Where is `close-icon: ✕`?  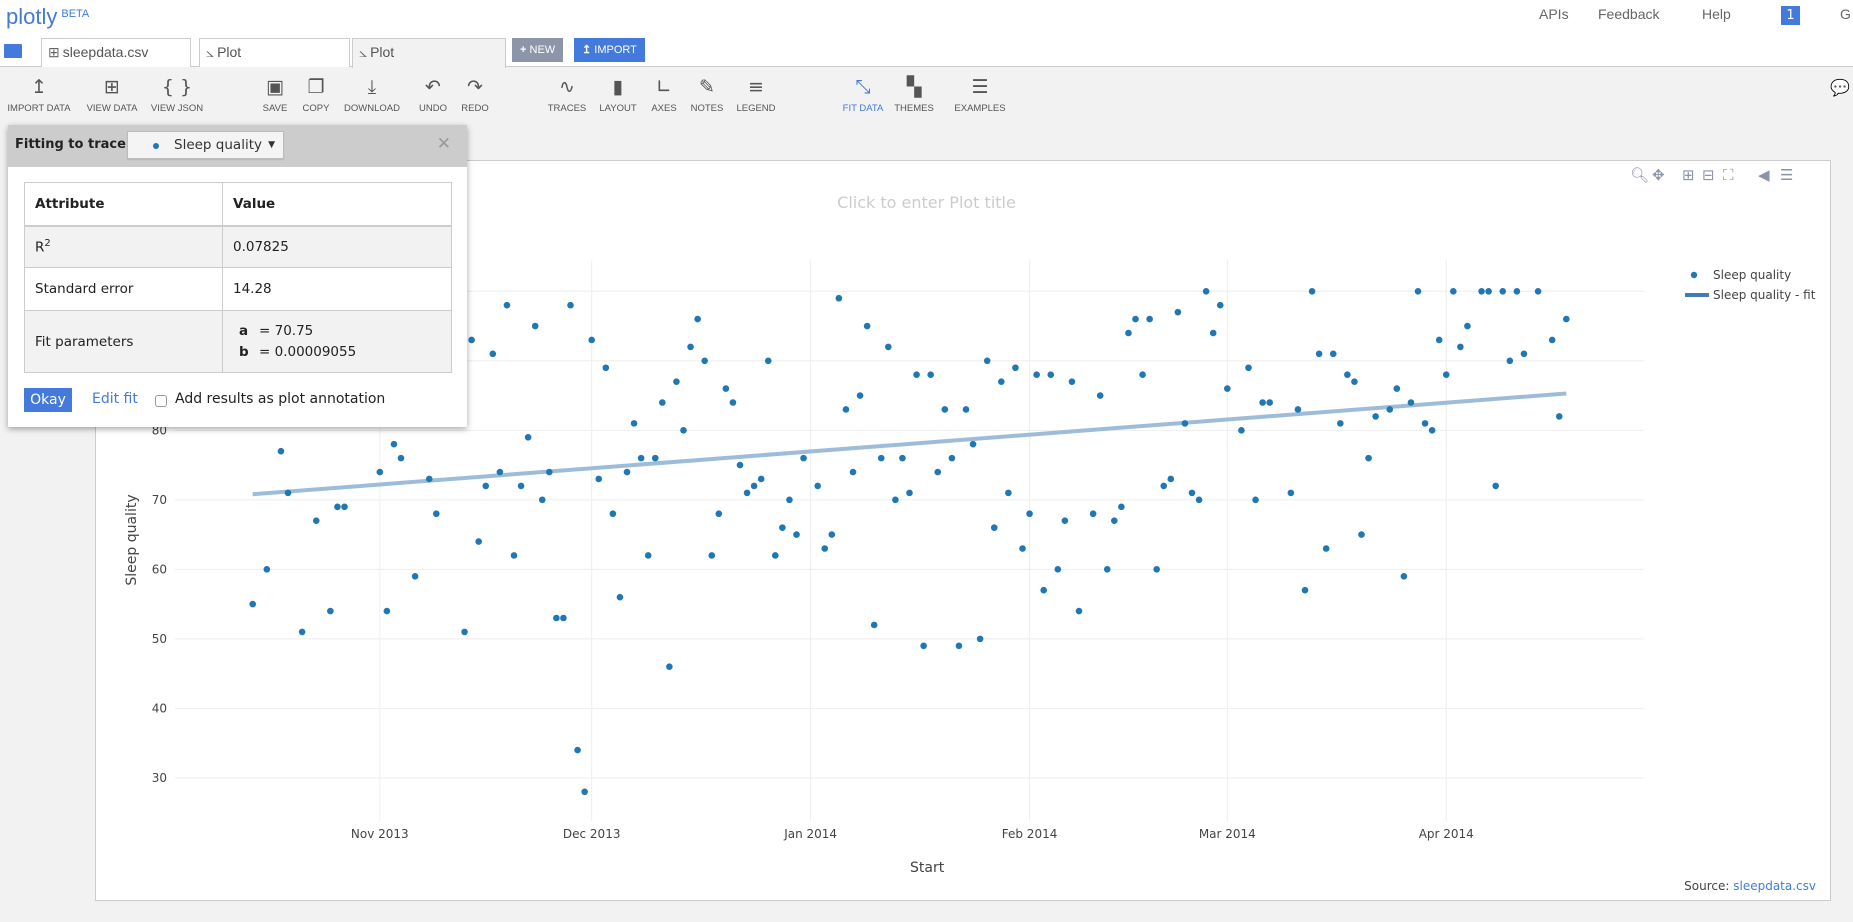 close-icon: ✕ is located at coordinates (444, 144).